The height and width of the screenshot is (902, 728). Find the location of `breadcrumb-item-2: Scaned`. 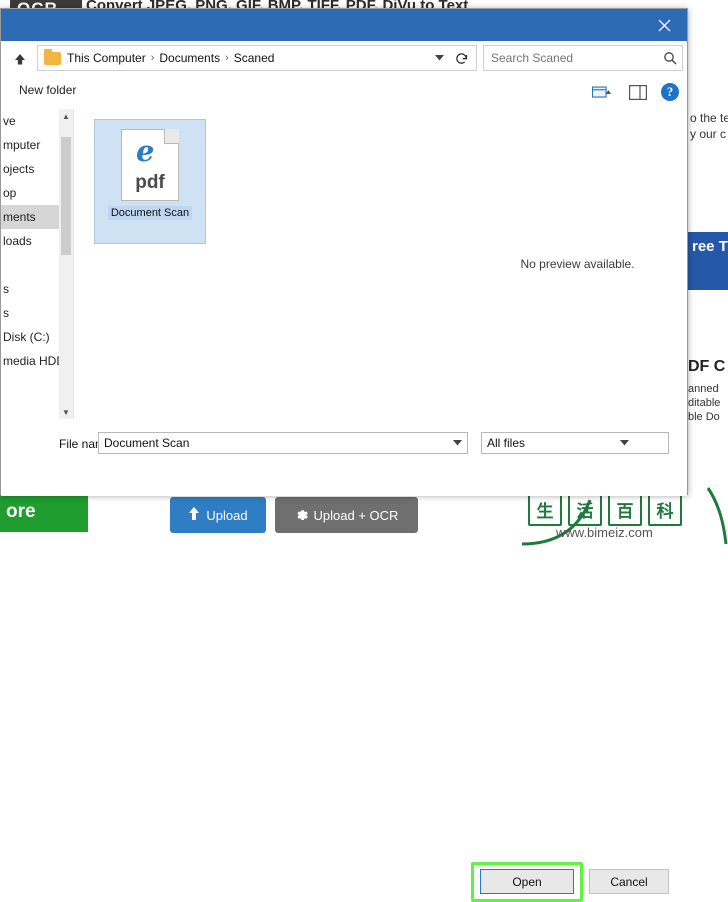

breadcrumb-item-2: Scaned is located at coordinates (254, 58).